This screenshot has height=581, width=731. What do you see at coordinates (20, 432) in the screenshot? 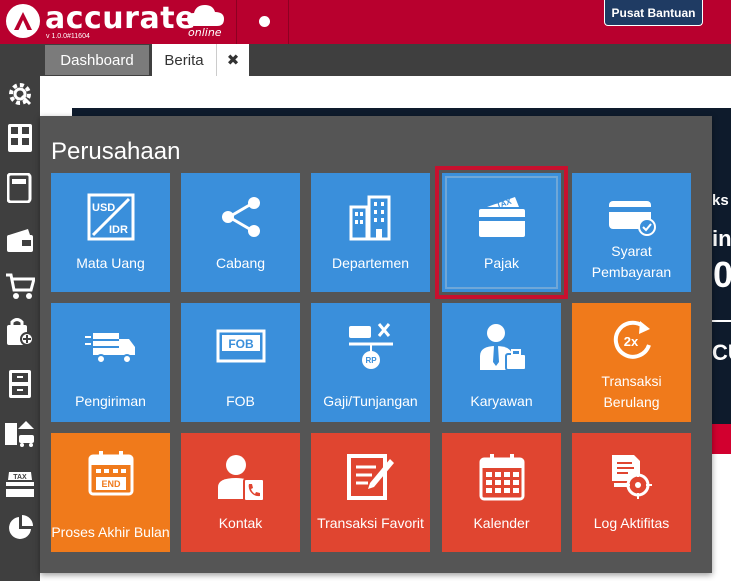
I see `building-vehicle-icon` at bounding box center [20, 432].